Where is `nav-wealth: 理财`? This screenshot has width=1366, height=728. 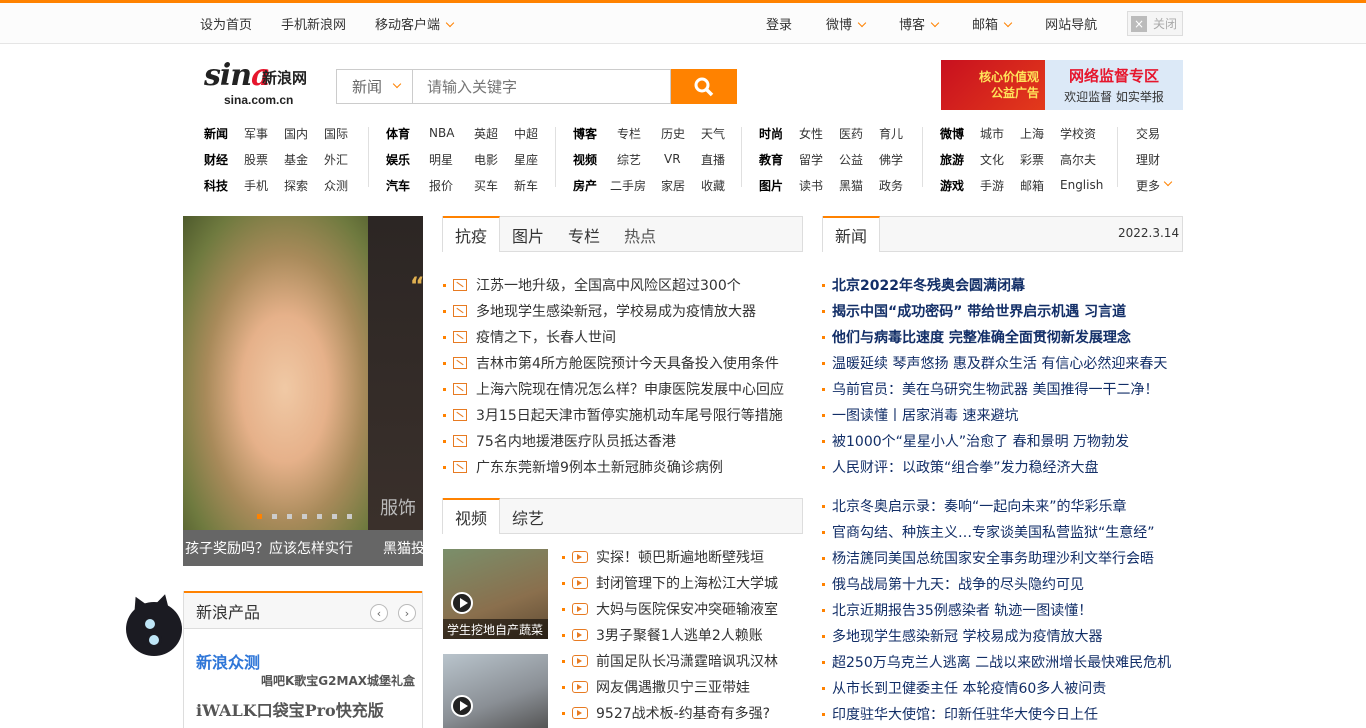
nav-wealth: 理财 is located at coordinates (1148, 159).